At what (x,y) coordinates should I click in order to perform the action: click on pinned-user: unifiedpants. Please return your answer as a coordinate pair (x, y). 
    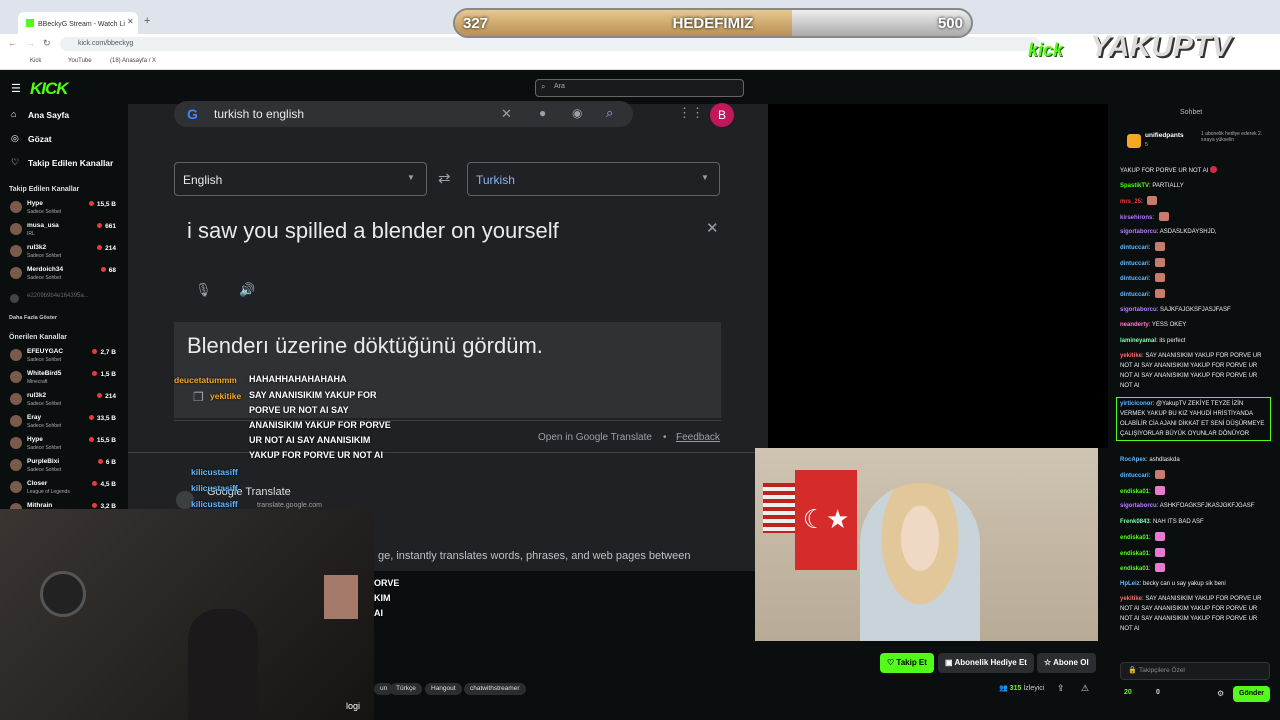
    Looking at the image, I should click on (1164, 135).